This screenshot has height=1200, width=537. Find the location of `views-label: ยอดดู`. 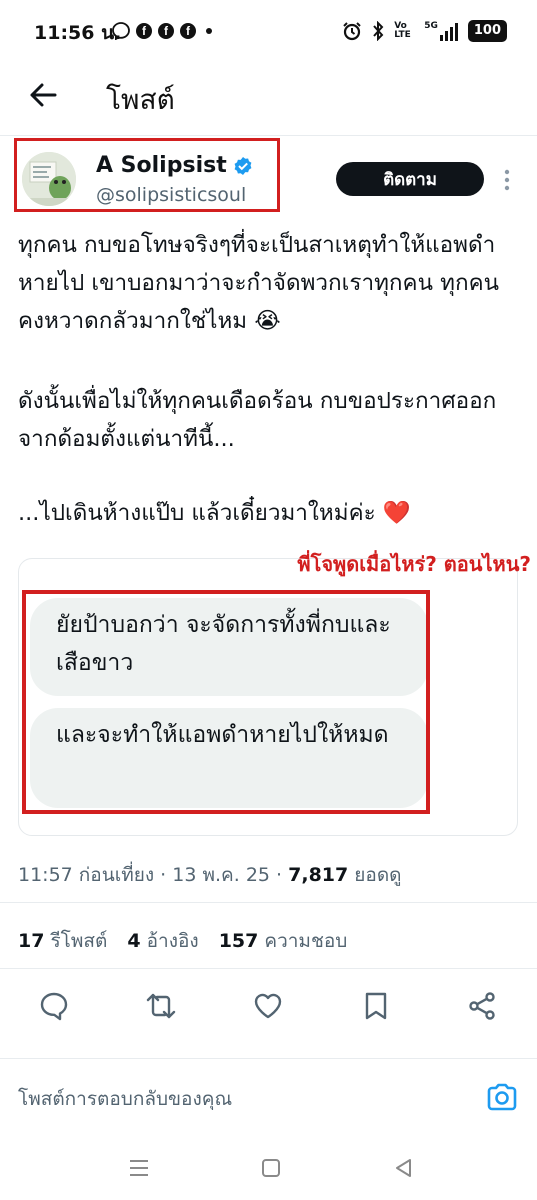

views-label: ยอดดู is located at coordinates (378, 875).